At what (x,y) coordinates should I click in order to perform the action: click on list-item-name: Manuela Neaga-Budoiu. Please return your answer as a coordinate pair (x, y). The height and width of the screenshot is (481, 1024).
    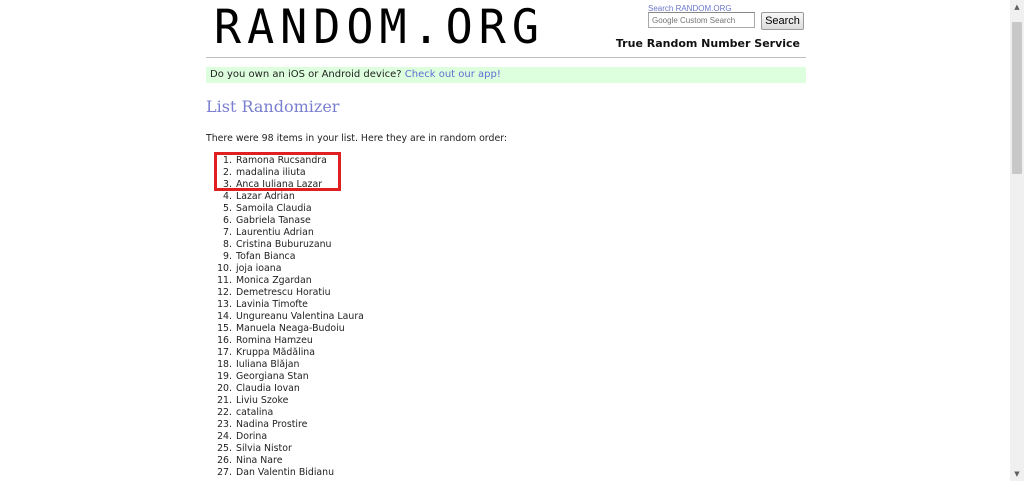
    Looking at the image, I should click on (290, 328).